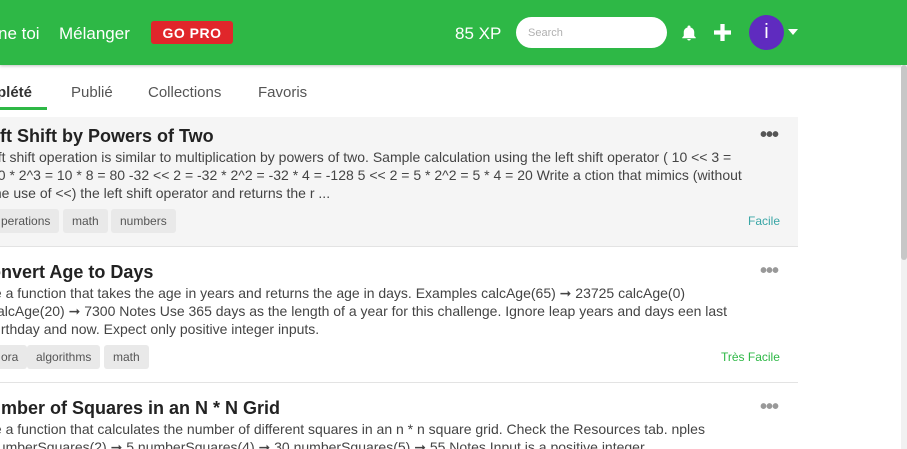  I want to click on scrollbar-thumb, so click(904, 162).